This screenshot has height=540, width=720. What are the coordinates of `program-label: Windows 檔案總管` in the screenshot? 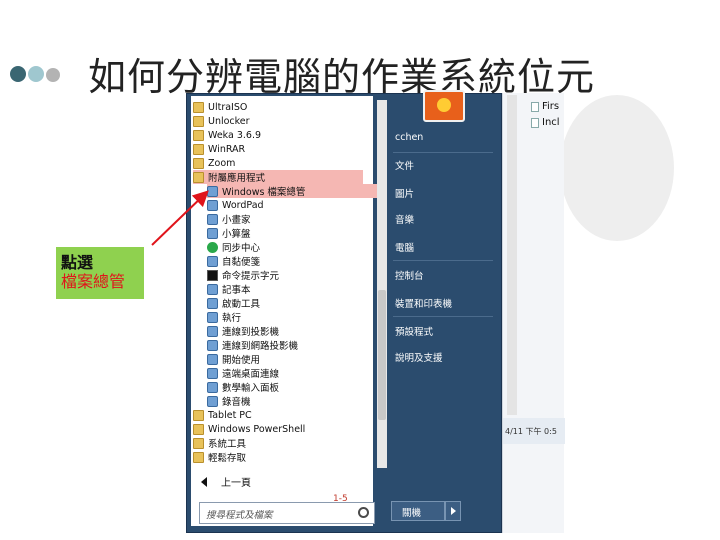 It's located at (264, 192).